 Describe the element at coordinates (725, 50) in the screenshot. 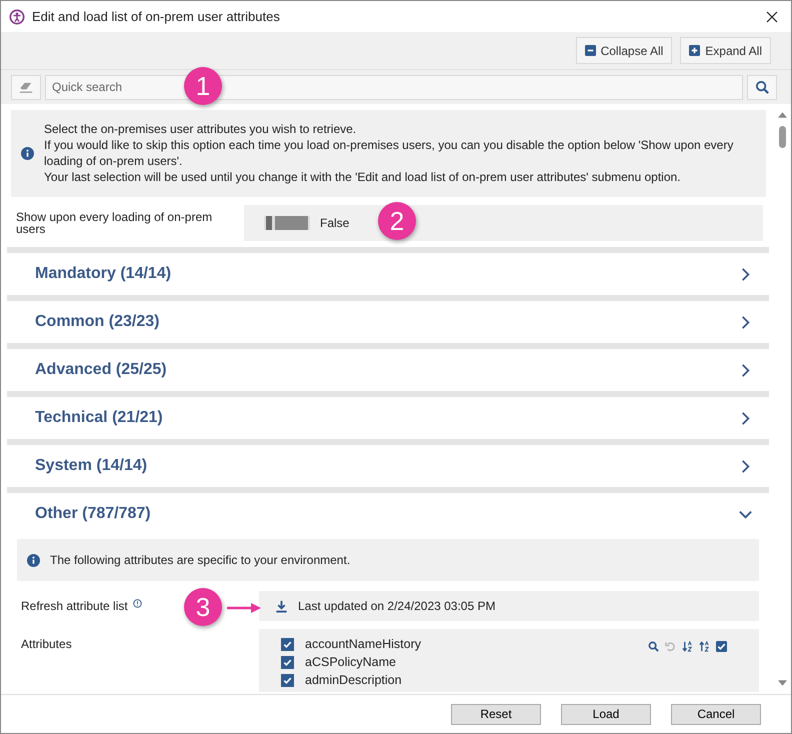

I see `expand-all-button: Expand All` at that location.